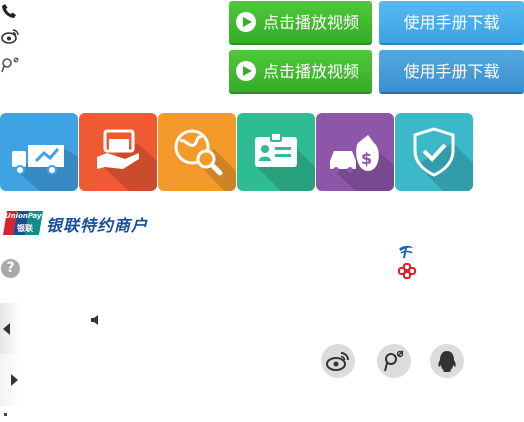 The height and width of the screenshot is (422, 524). Describe the element at coordinates (443, 159) in the screenshot. I see `shield-check-icon` at that location.